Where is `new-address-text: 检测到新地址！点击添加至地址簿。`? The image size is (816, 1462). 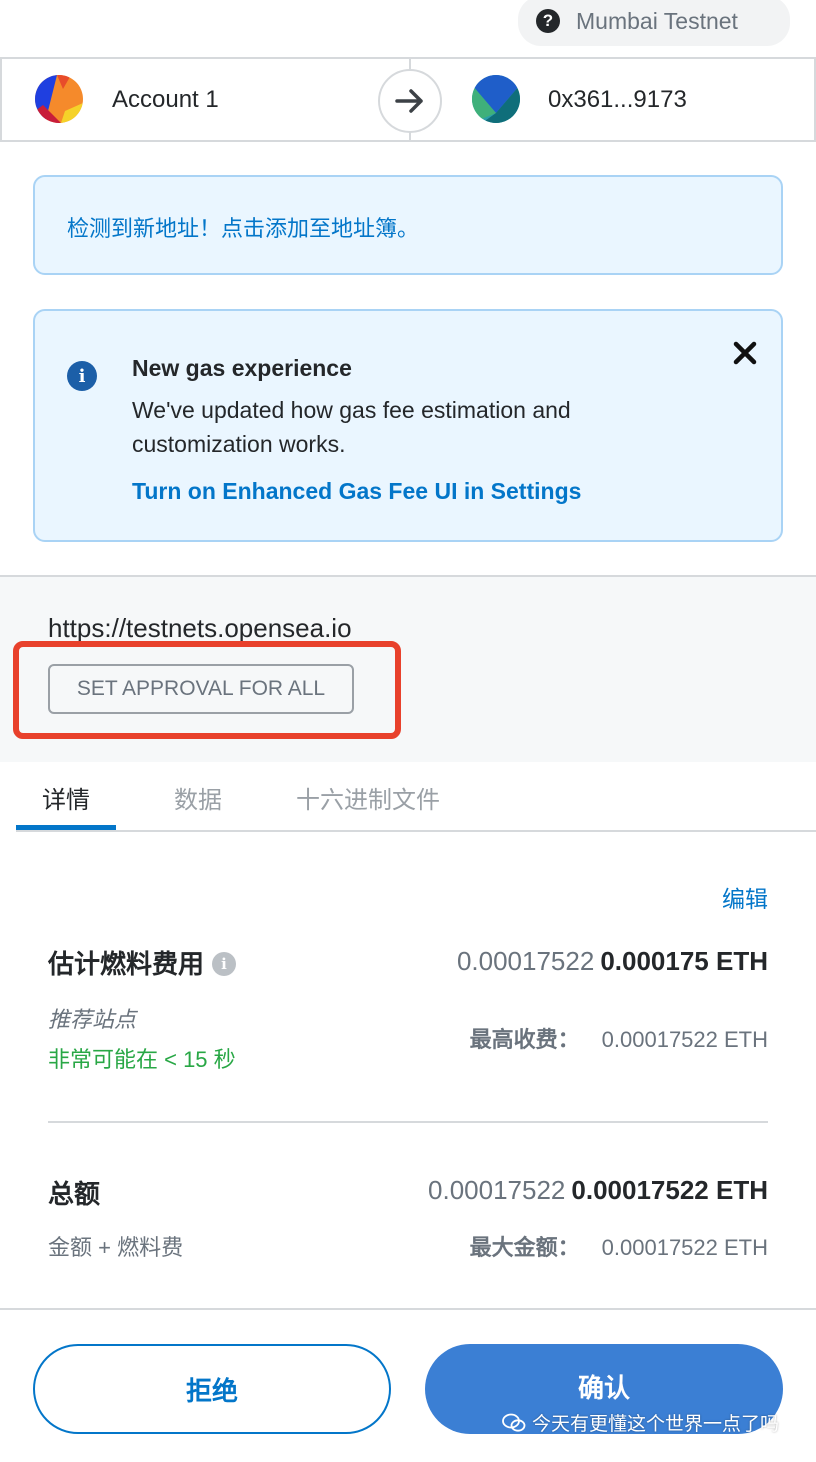 new-address-text: 检测到新地址！点击添加至地址簿。 is located at coordinates (243, 228).